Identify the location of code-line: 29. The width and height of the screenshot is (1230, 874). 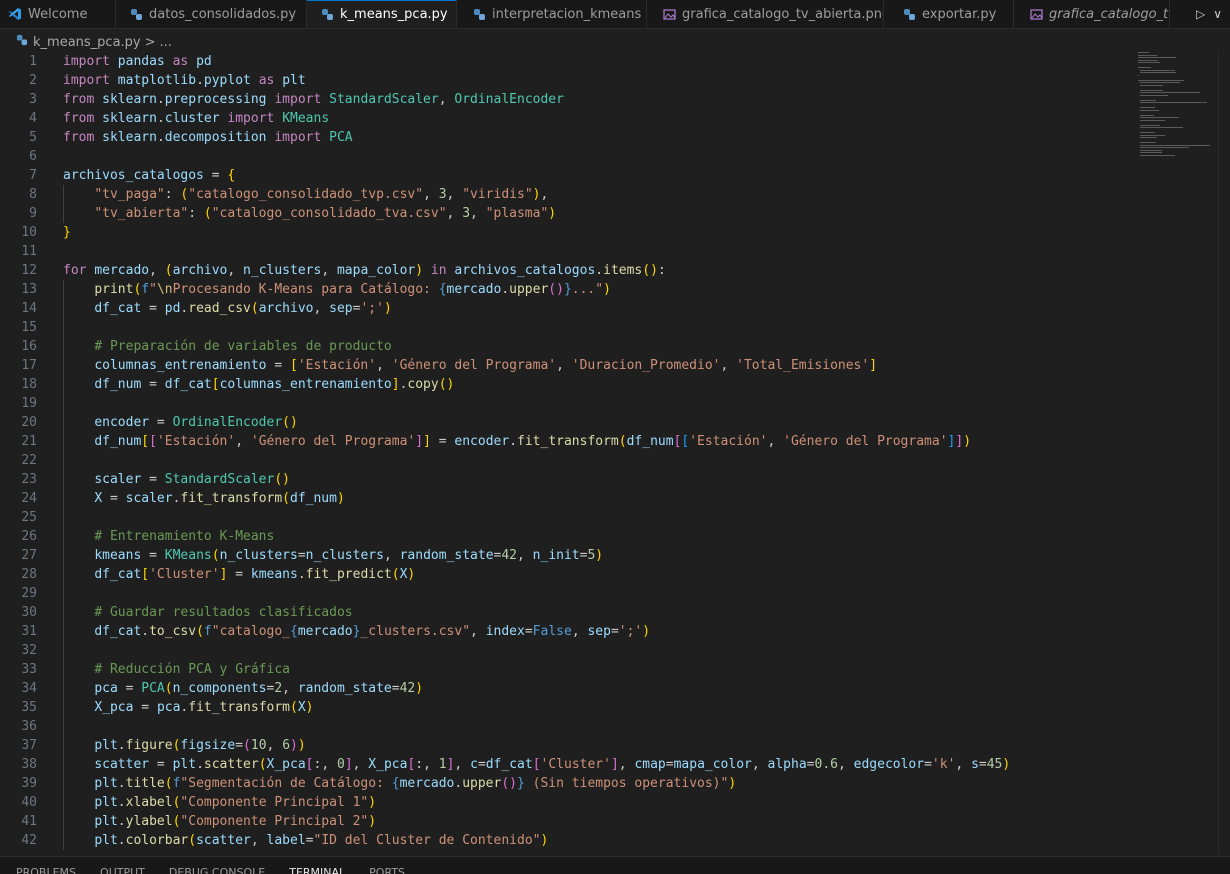
(560, 593).